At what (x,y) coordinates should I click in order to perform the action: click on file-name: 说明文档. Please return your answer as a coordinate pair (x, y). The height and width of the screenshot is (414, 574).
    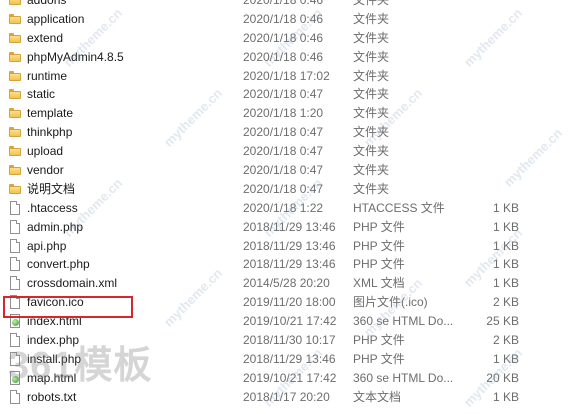
    Looking at the image, I should click on (51, 188).